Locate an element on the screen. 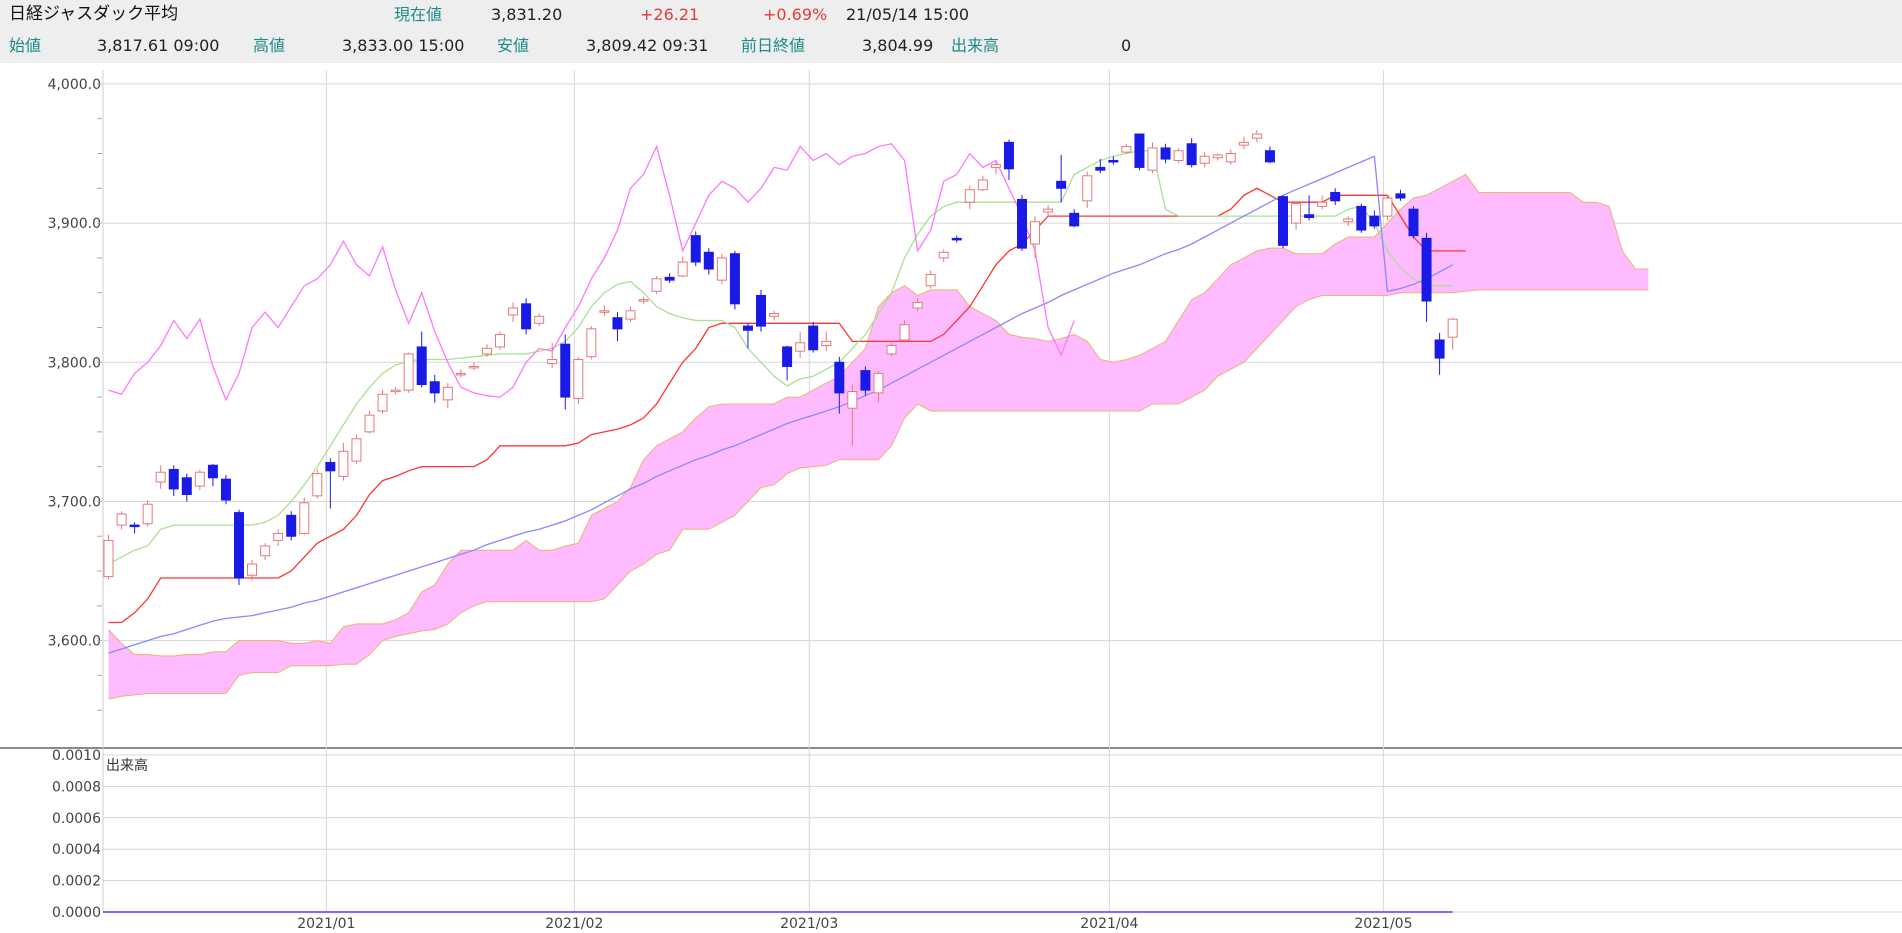 This screenshot has height=933, width=1902. volume-y-tick-label: 0.0004 is located at coordinates (76, 850).